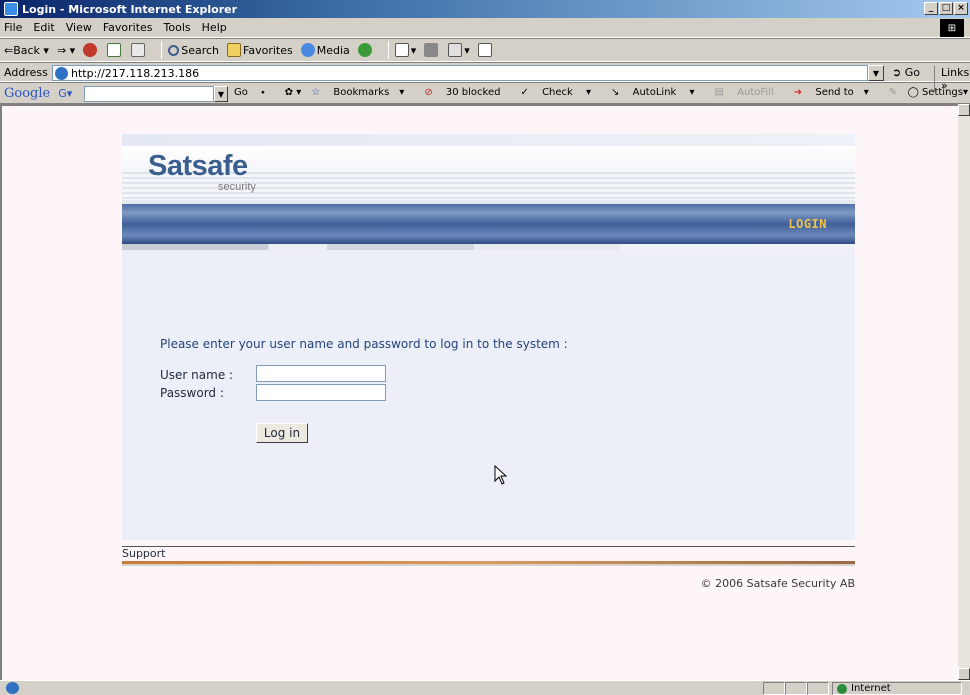 This screenshot has height=695, width=970. Describe the element at coordinates (282, 433) in the screenshot. I see `login-button: Log in` at that location.